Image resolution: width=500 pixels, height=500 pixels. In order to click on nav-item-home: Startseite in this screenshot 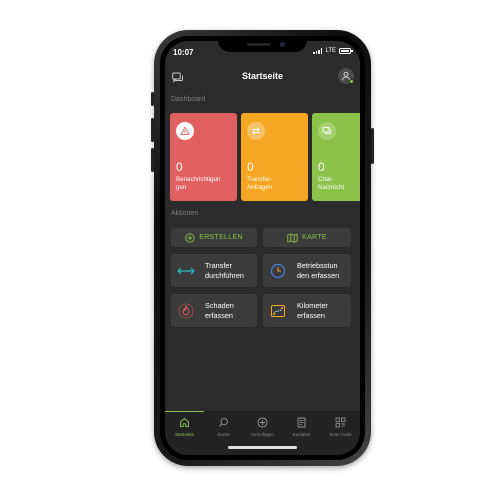, I will do `click(184, 433)`.